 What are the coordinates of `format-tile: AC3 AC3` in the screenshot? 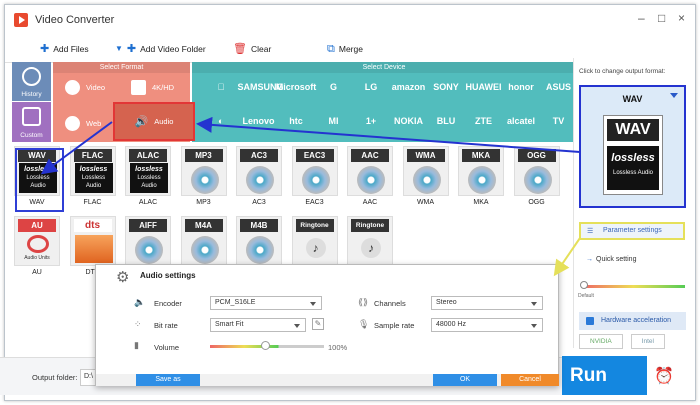 It's located at (259, 176).